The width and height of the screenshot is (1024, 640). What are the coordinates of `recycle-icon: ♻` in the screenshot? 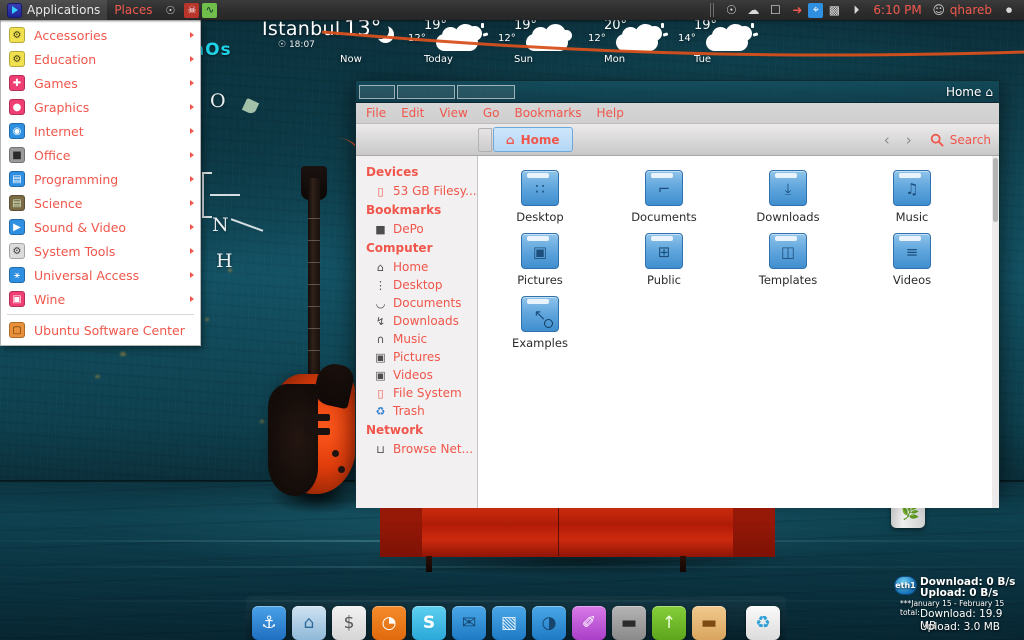 It's located at (763, 623).